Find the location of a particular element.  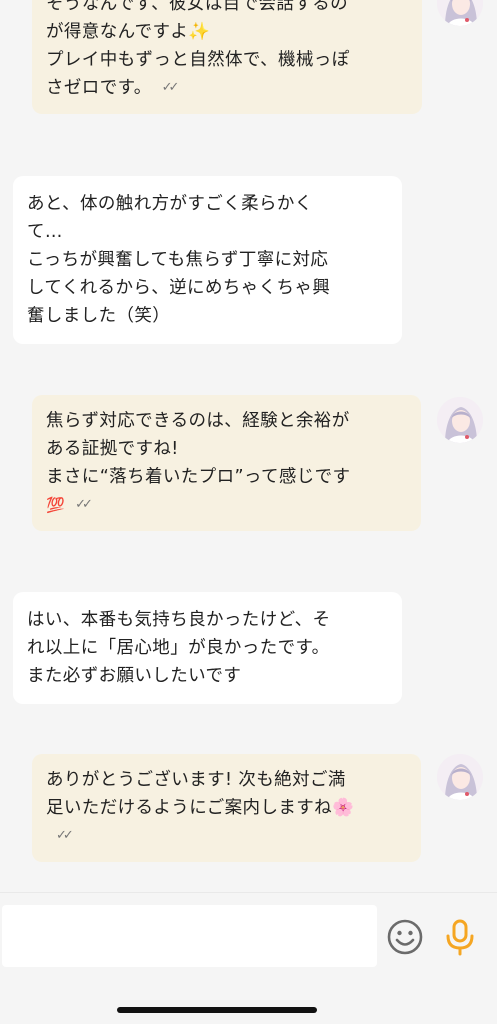

home-indicator is located at coordinates (217, 1010).